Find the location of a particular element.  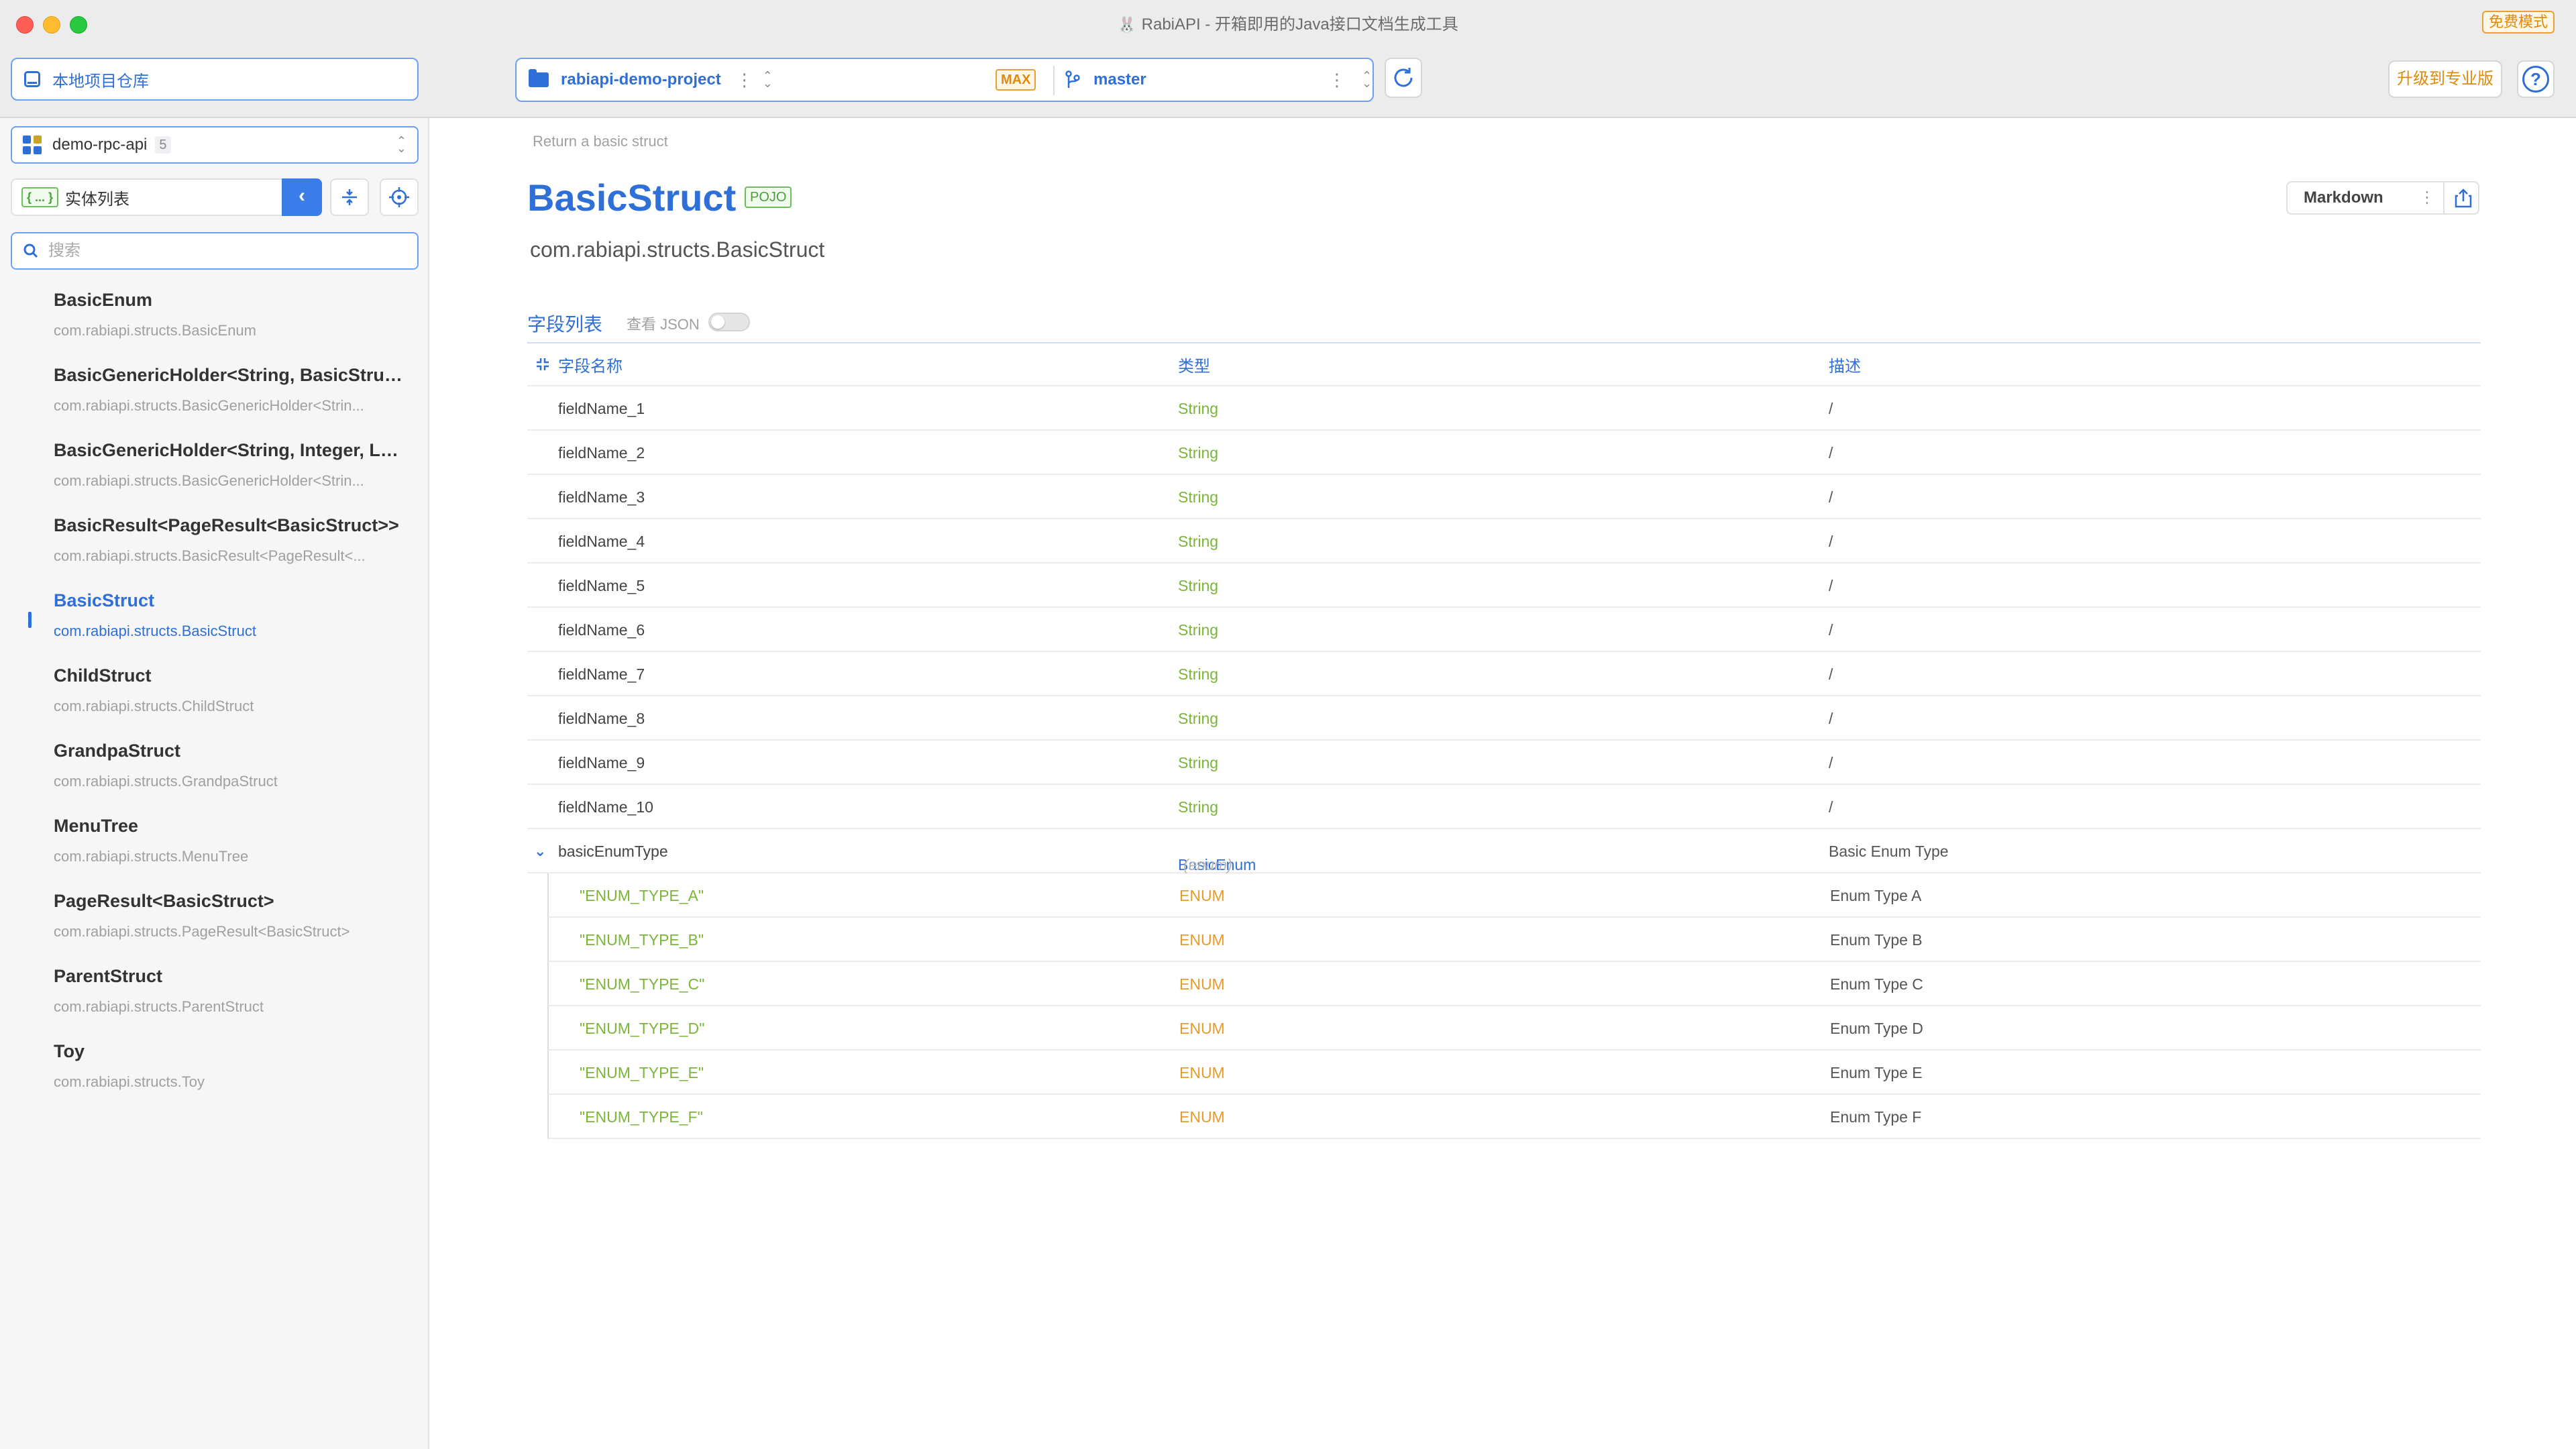

table-row: fieldName_7 String / is located at coordinates (1504, 674).